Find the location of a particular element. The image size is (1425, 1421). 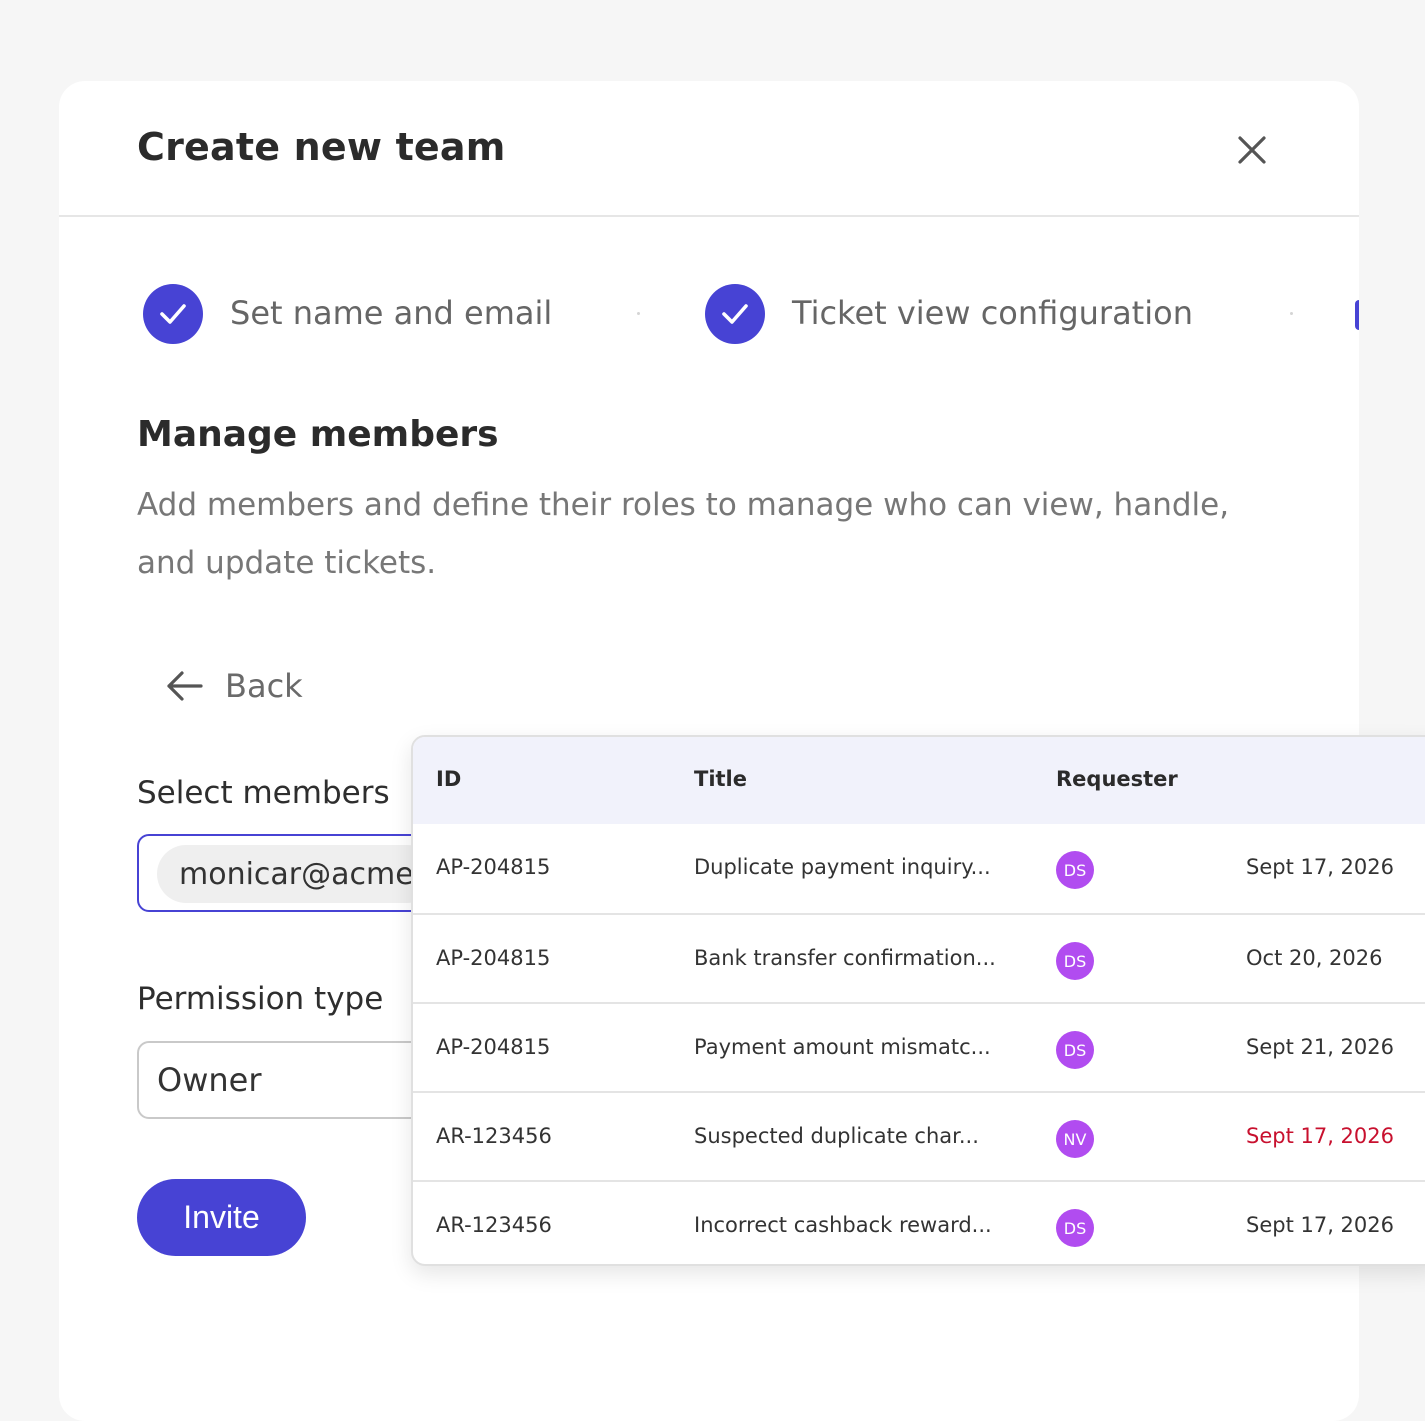

permission-type-label: Permission type is located at coordinates (260, 999).